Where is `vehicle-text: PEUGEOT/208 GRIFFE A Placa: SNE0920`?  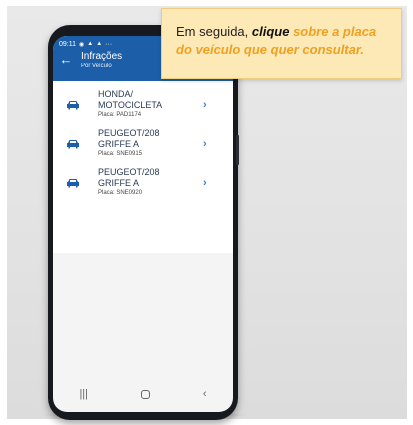
vehicle-text: PEUGEOT/208 GRIFFE A Placa: SNE0920 is located at coordinates (129, 182).